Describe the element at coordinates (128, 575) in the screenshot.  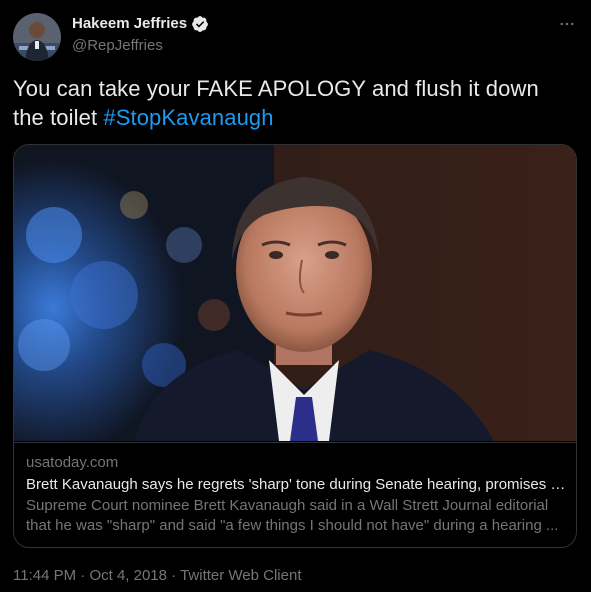
I see `tweet-date: Oct 4, 2018` at that location.